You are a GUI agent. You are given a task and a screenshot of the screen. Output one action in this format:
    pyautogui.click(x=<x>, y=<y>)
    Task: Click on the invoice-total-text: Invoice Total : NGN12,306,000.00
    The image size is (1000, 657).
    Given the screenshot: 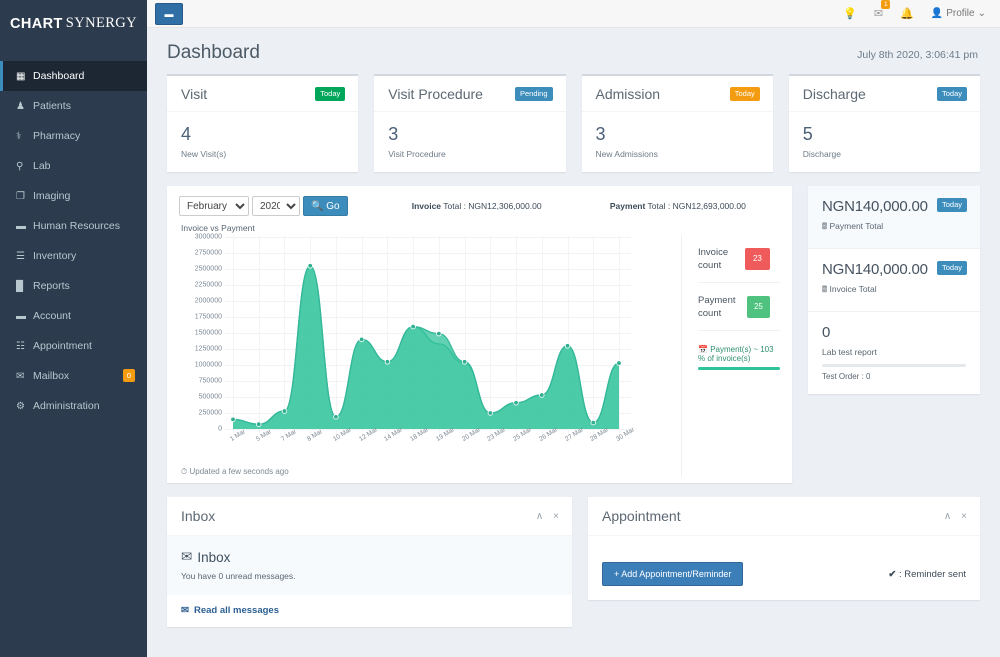 What is the action you would take?
    pyautogui.click(x=476, y=206)
    